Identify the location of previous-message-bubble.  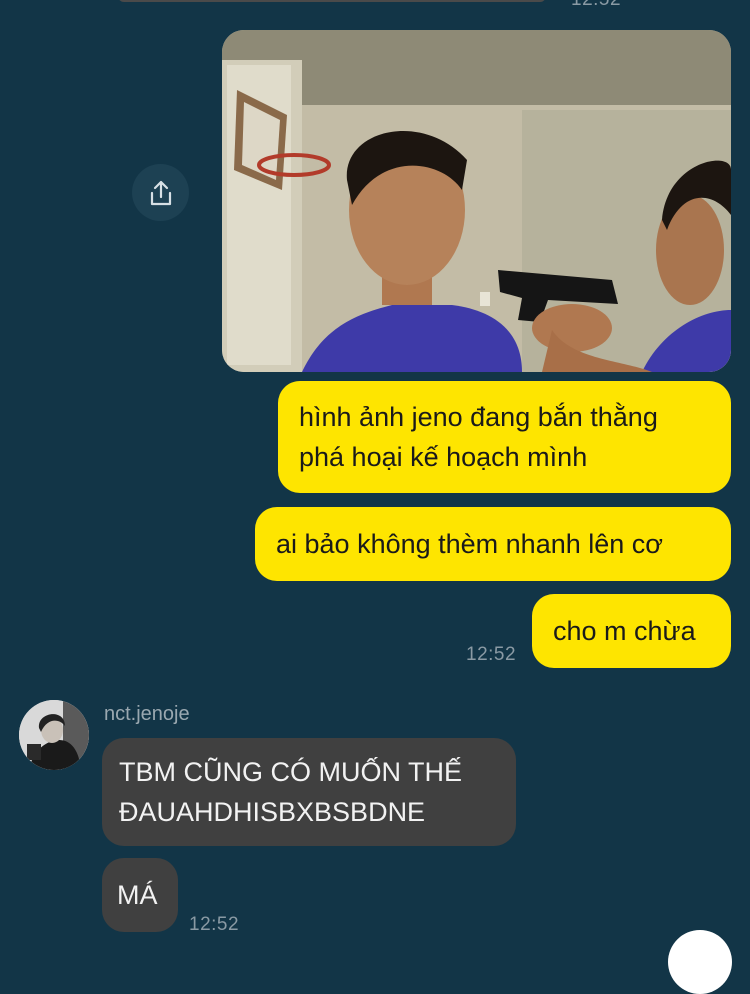
(332, 1).